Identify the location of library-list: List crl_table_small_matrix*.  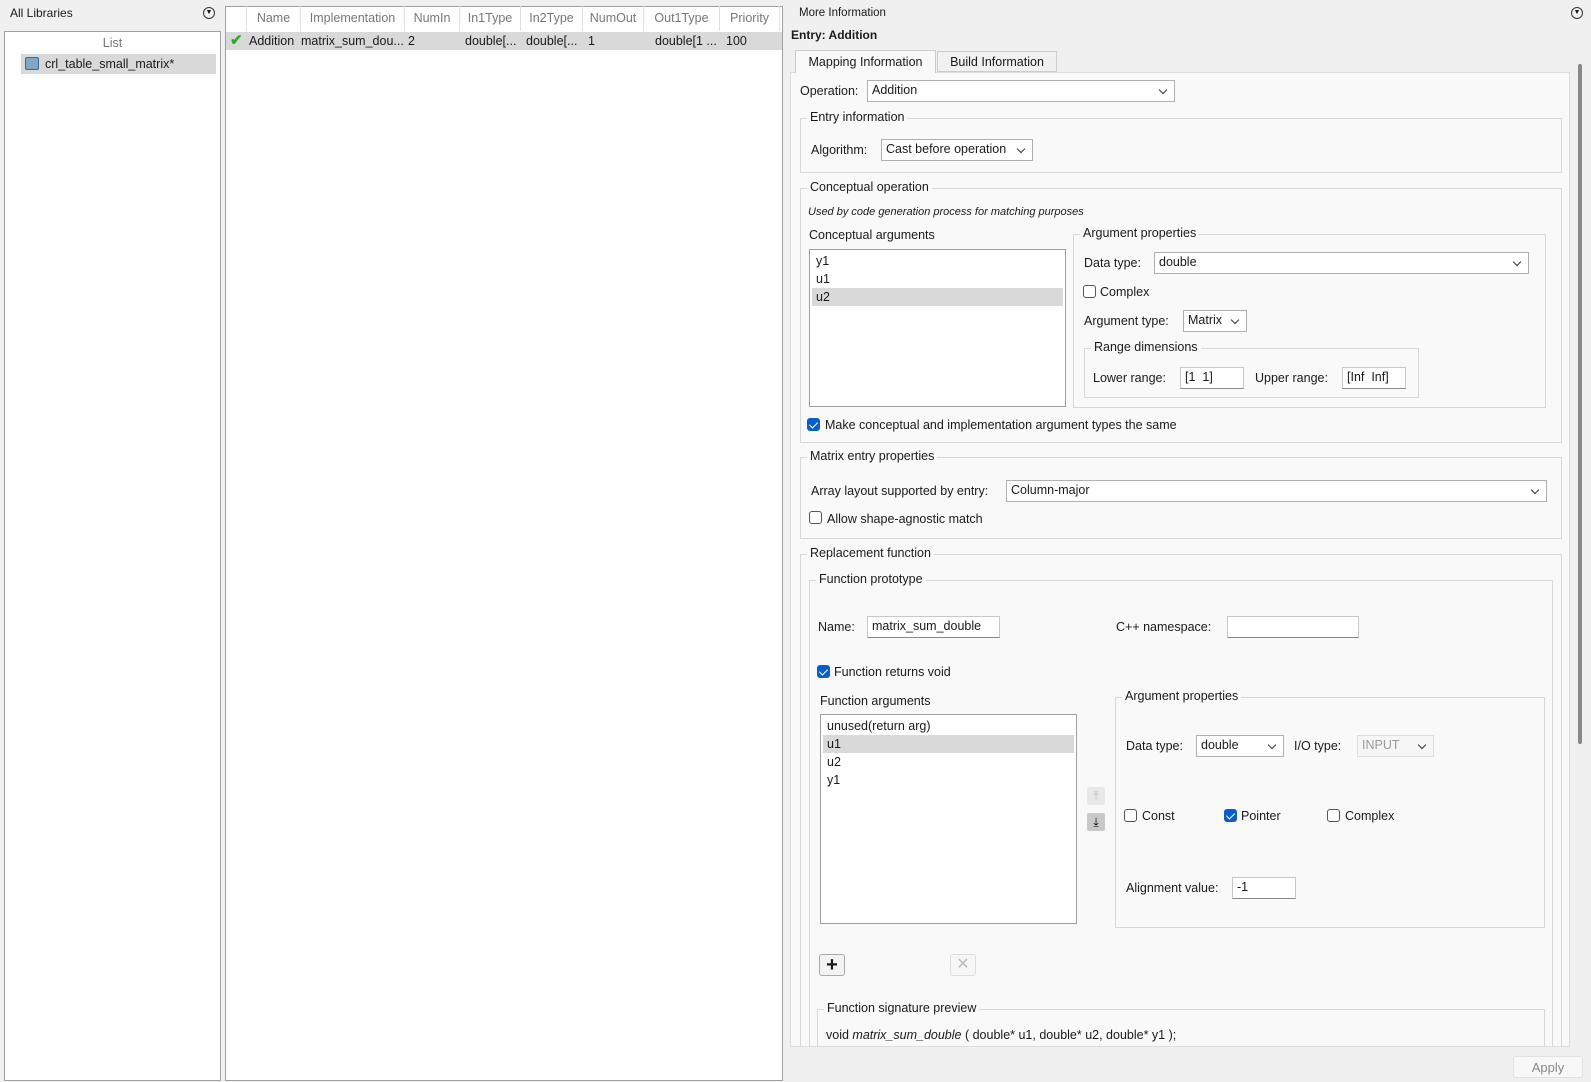
(112, 556).